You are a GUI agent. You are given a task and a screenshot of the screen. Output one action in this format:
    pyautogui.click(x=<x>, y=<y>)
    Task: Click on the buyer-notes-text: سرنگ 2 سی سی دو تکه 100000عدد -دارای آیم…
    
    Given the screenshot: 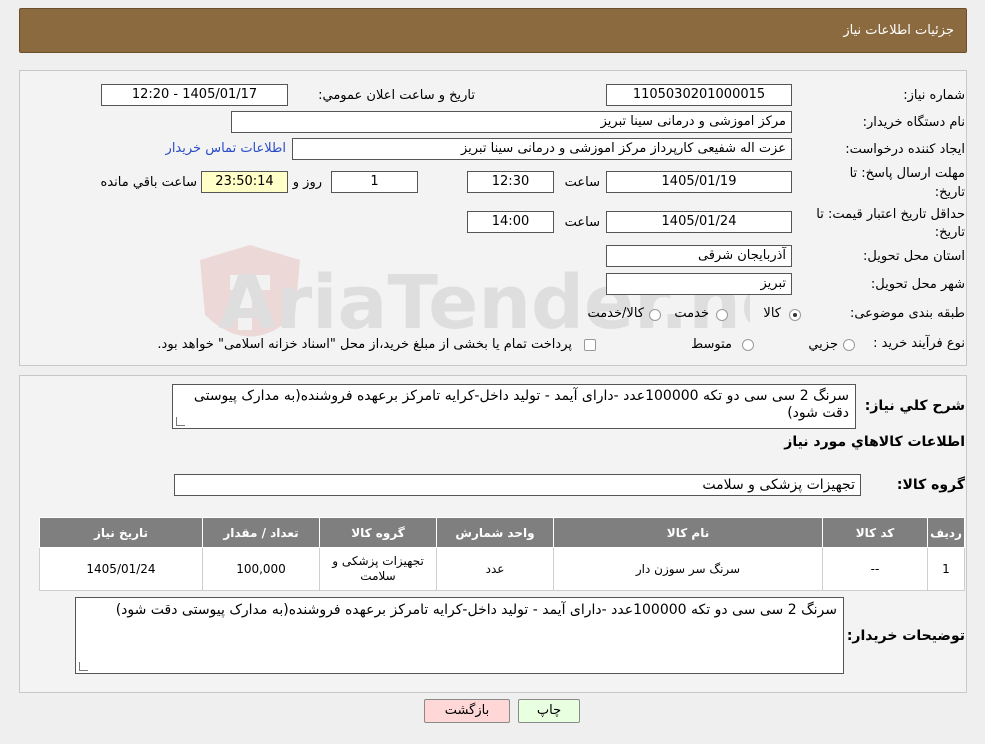 What is the action you would take?
    pyautogui.click(x=476, y=610)
    